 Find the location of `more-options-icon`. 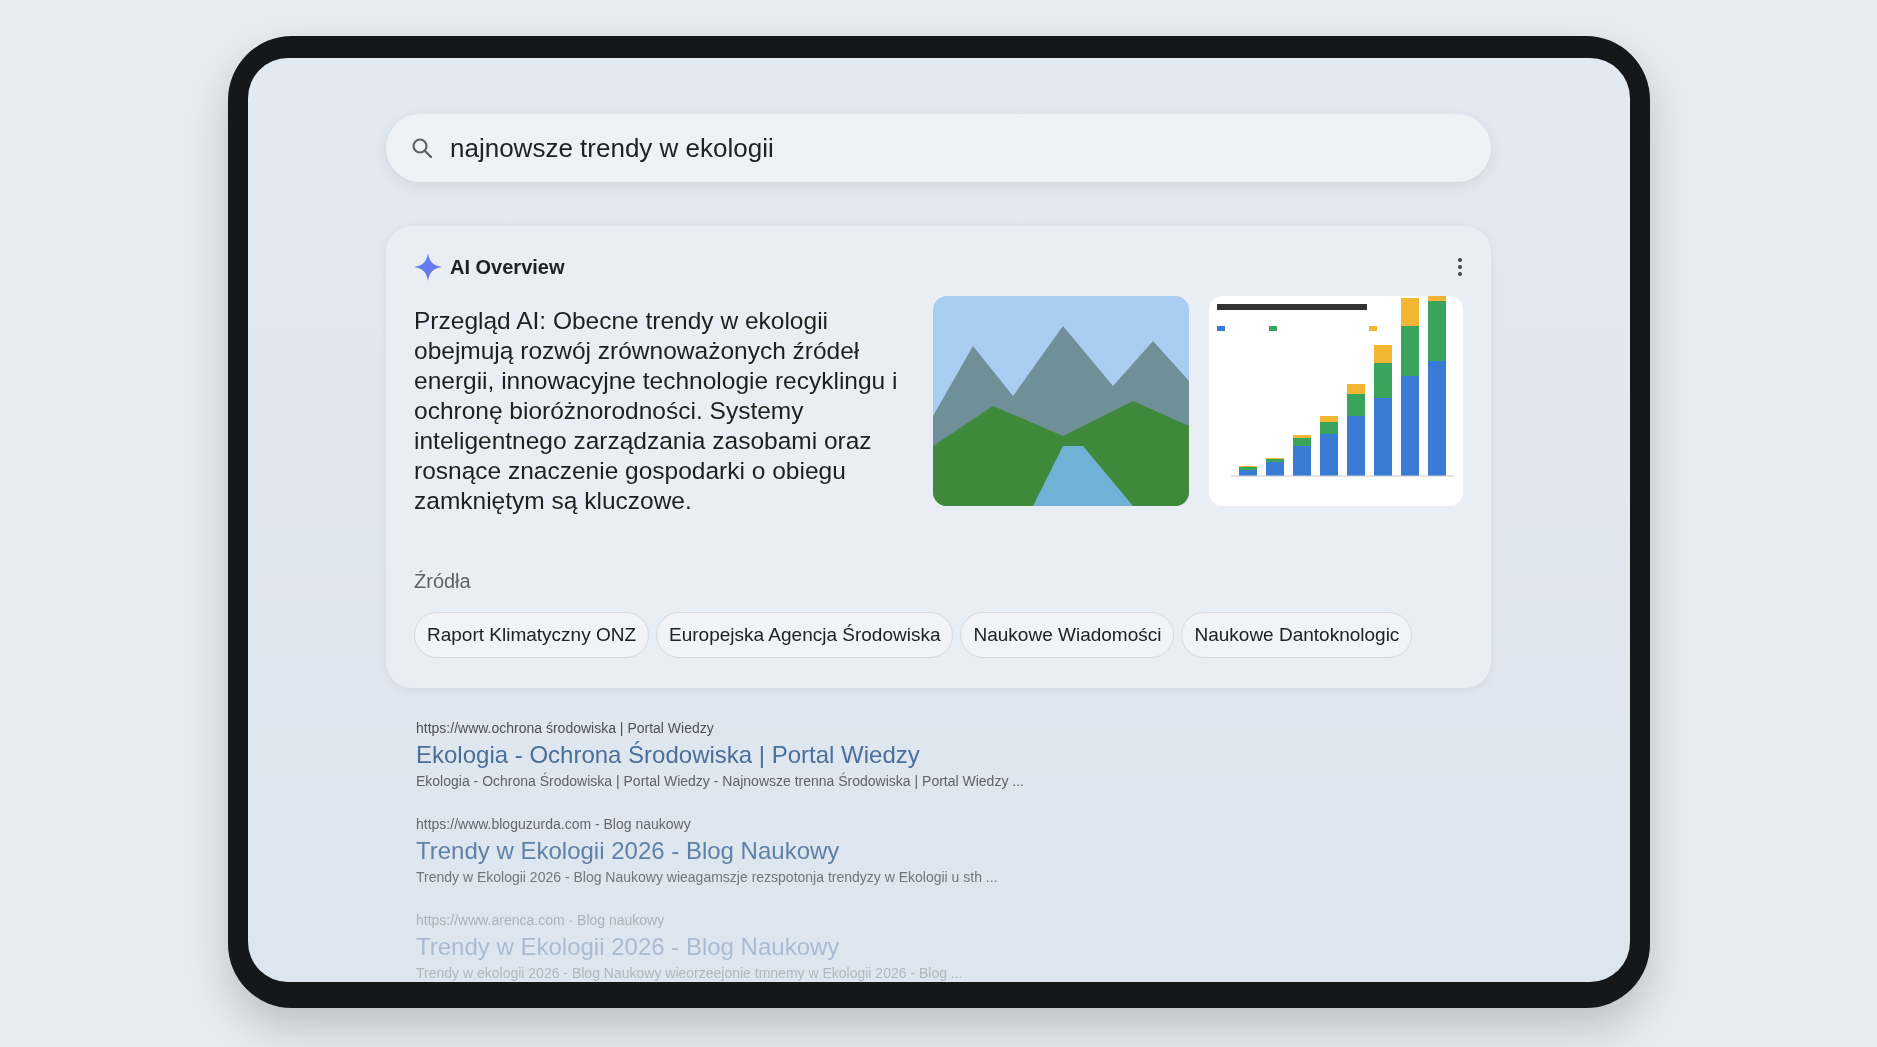

more-options-icon is located at coordinates (1460, 267).